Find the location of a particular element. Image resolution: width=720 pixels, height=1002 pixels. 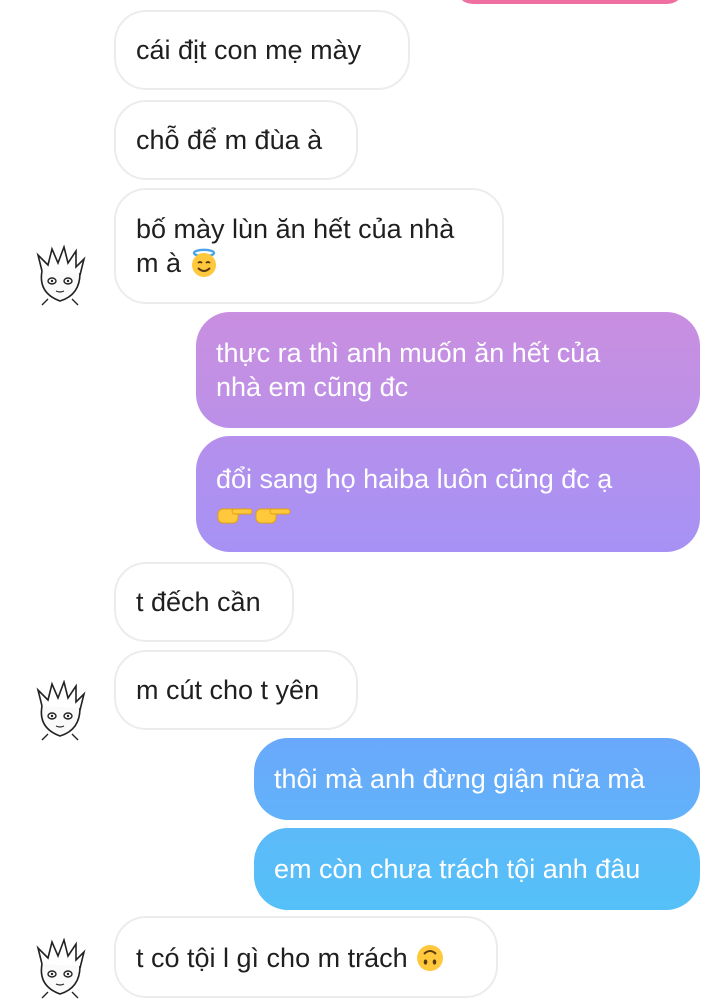

message-text: thôi mà anh đừng giận nữa mà is located at coordinates (459, 779).